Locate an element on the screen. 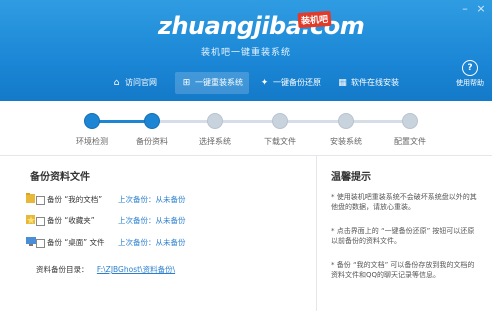  backup-title: 备份资料文件 is located at coordinates (60, 177).